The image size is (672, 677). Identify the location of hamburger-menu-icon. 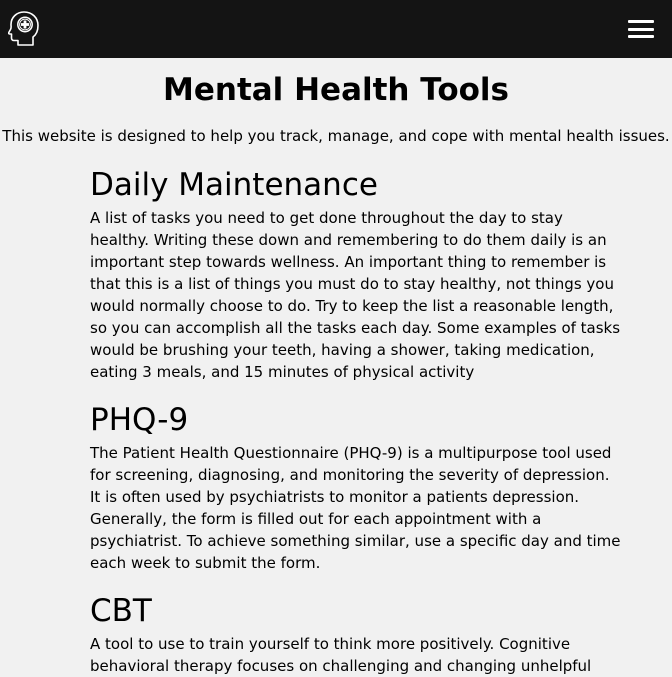
(641, 29).